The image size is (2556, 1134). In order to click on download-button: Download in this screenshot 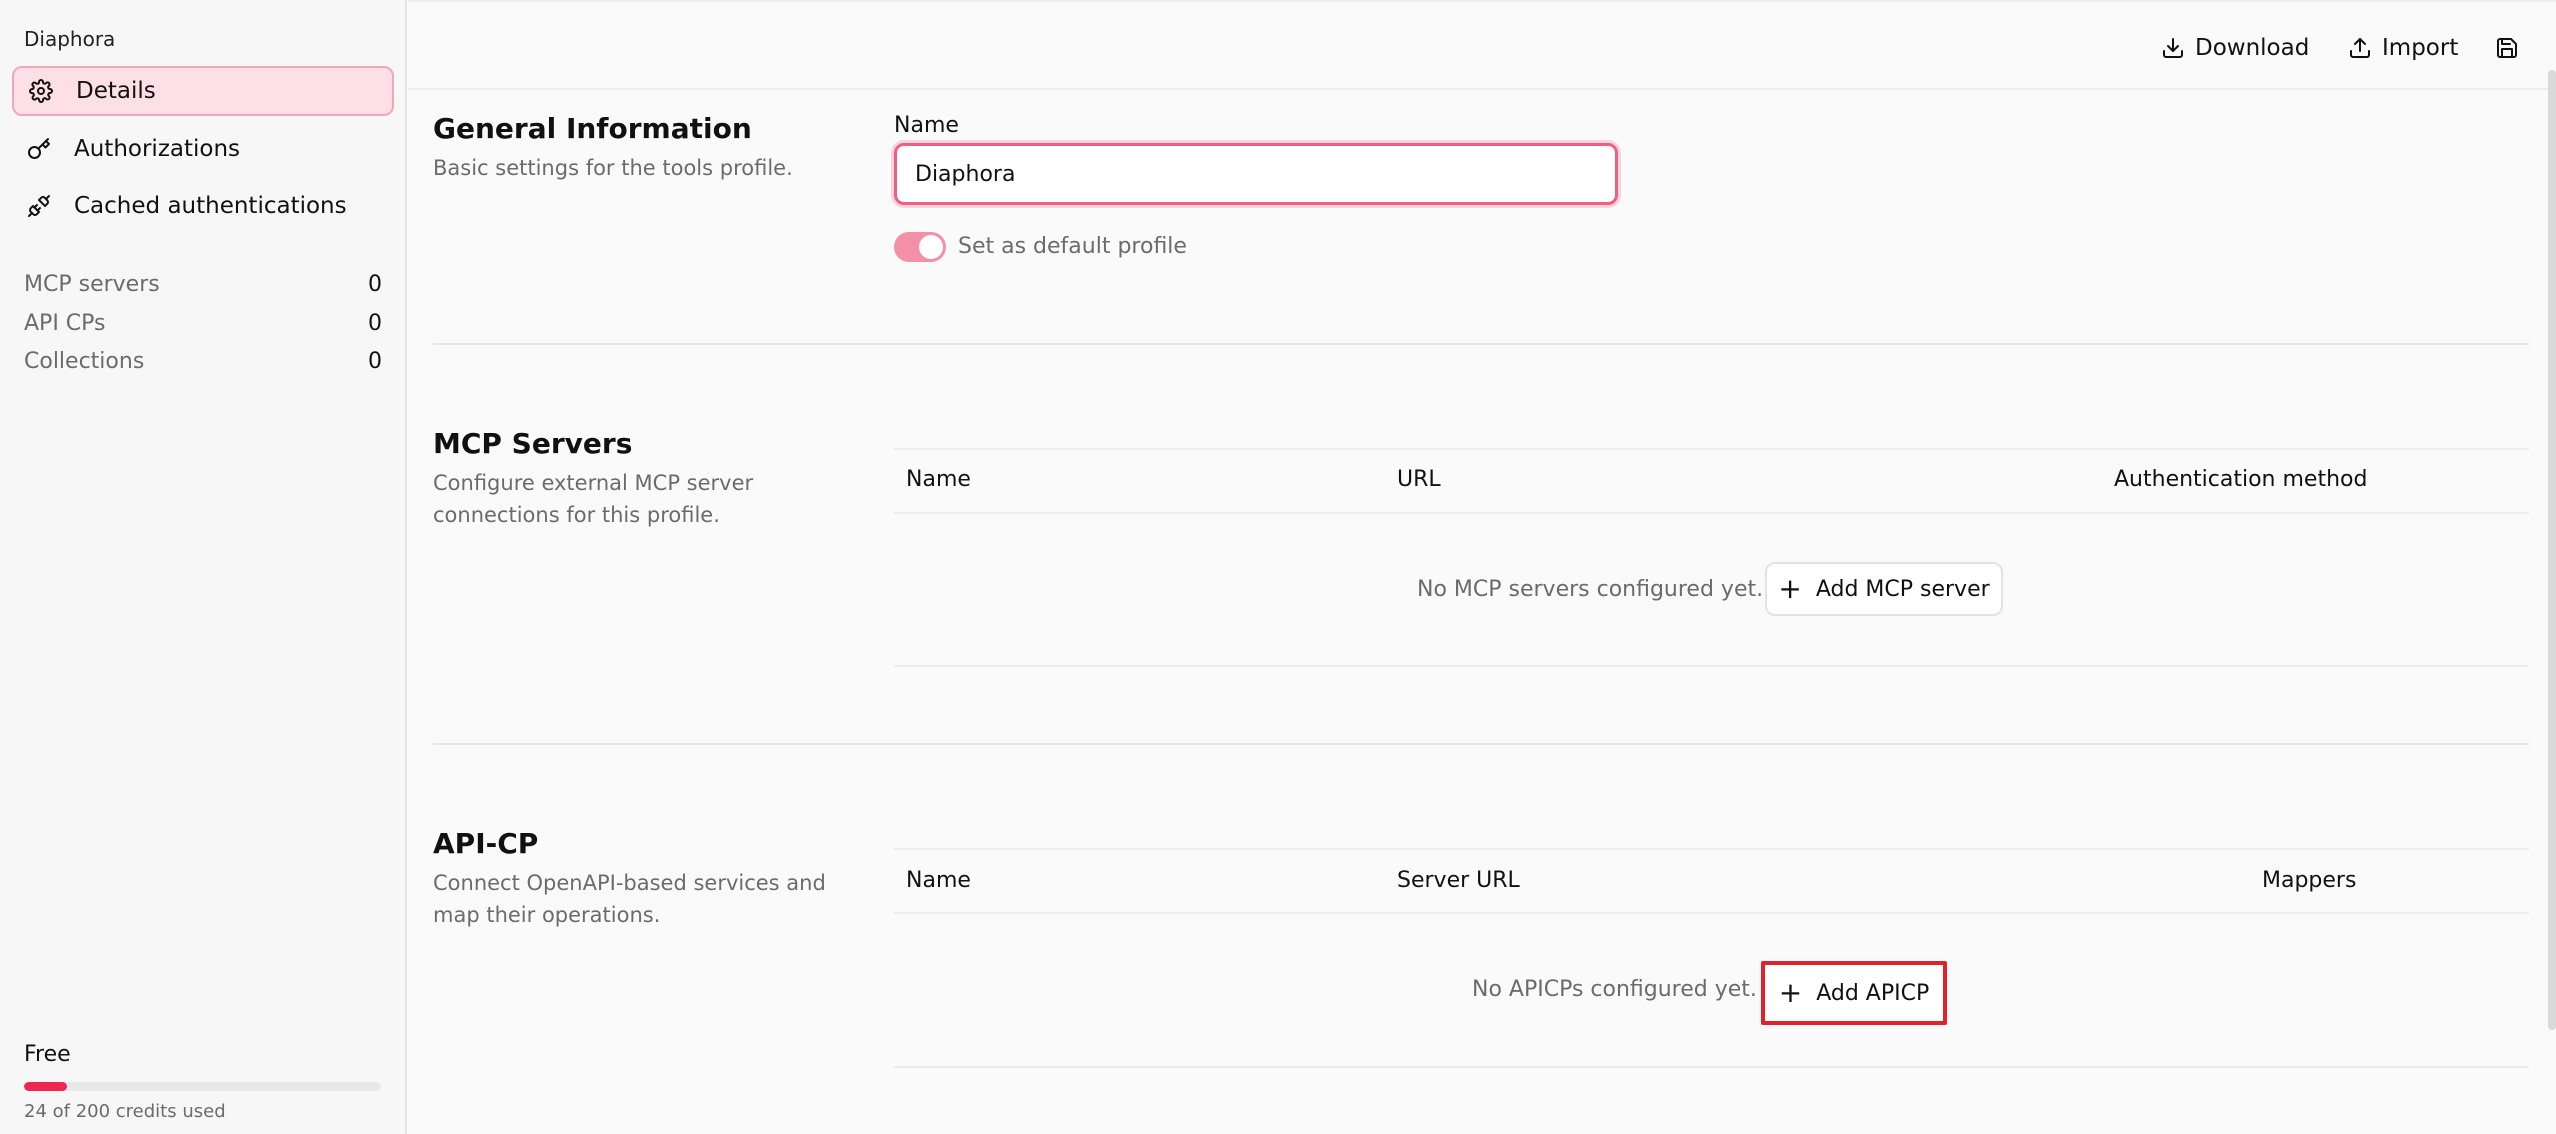, I will do `click(2235, 48)`.